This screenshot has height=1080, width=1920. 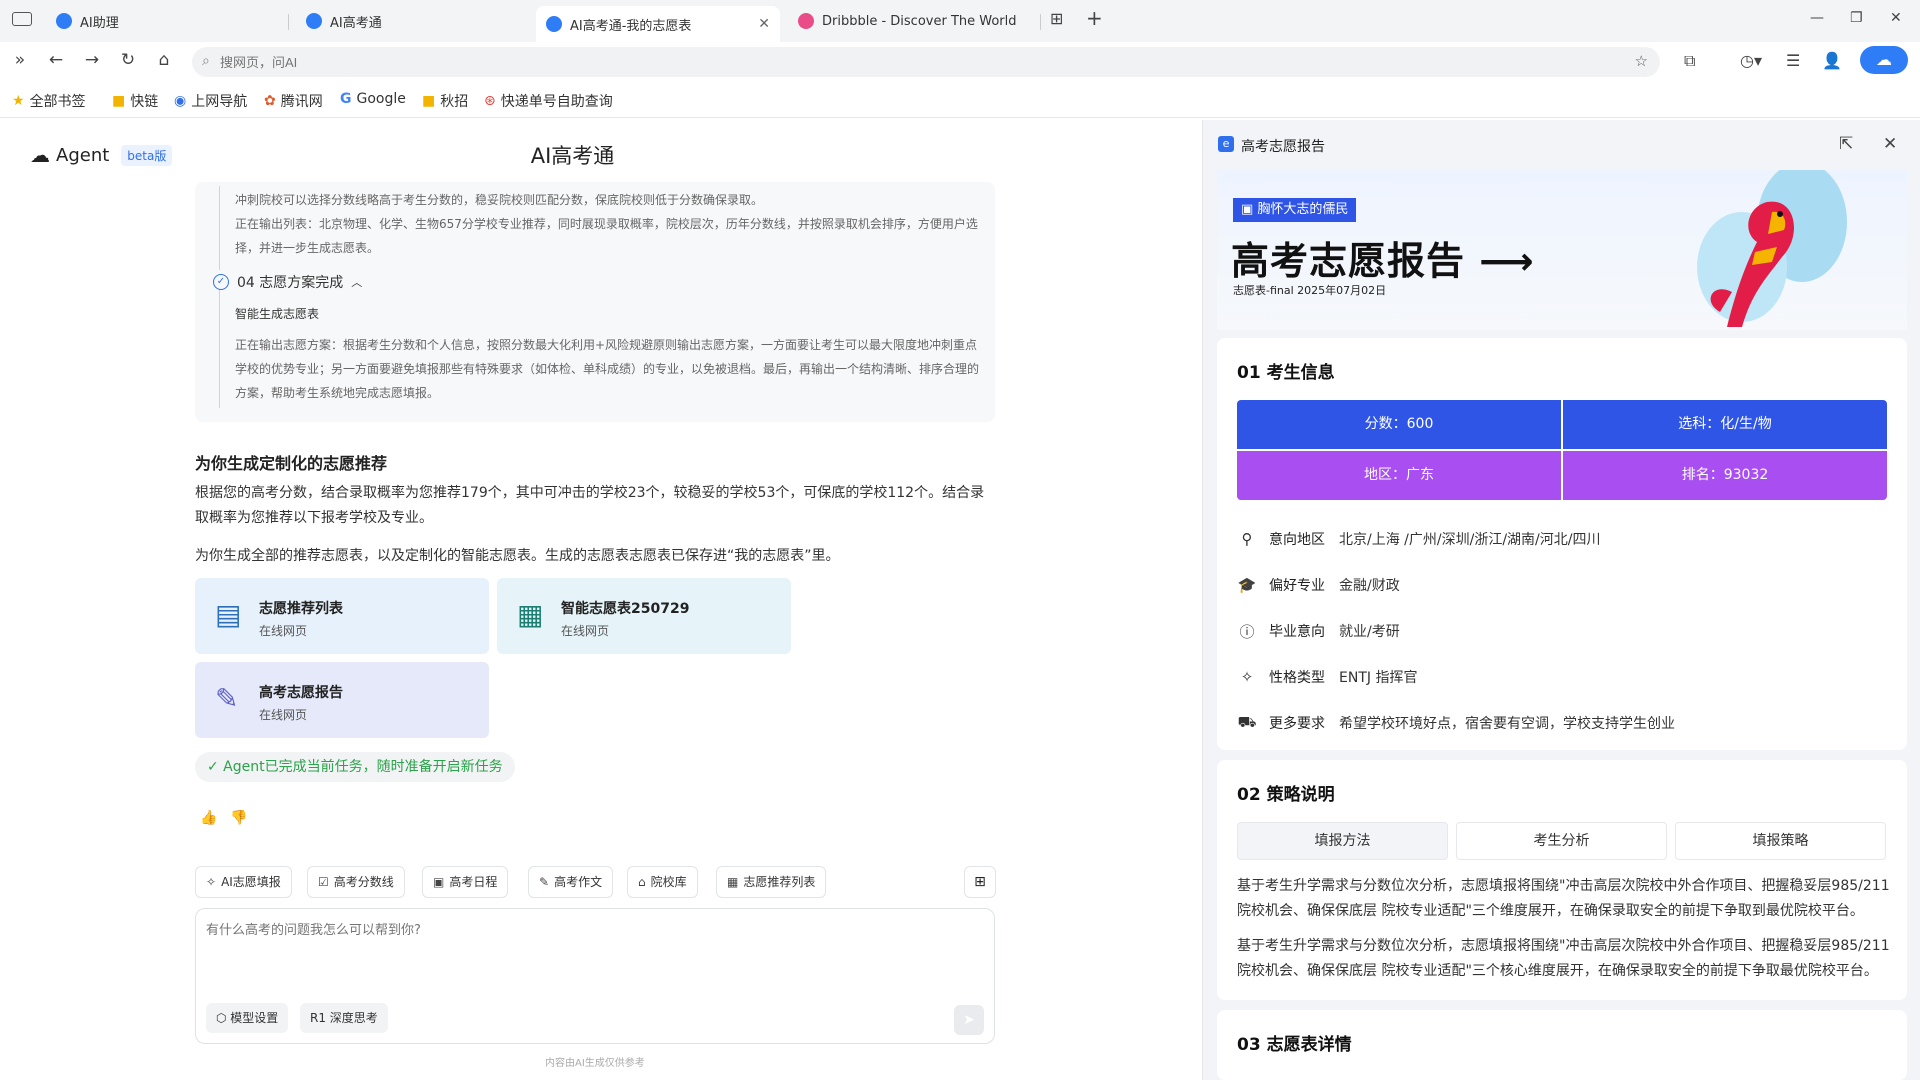 I want to click on bookmark-star-icon: ☆, so click(x=1641, y=61).